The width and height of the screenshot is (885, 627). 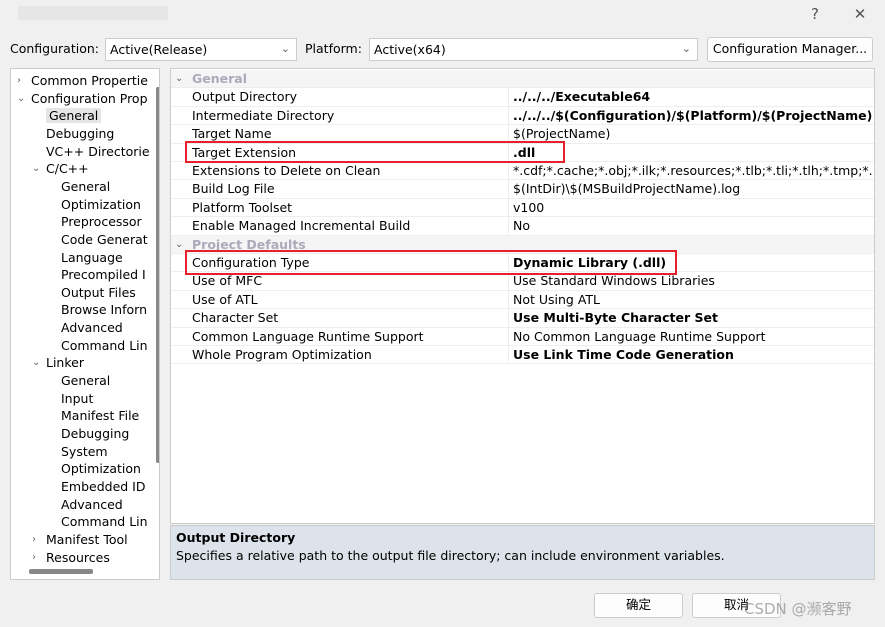 I want to click on tree-item: ⌄ Linker, so click(x=58, y=363).